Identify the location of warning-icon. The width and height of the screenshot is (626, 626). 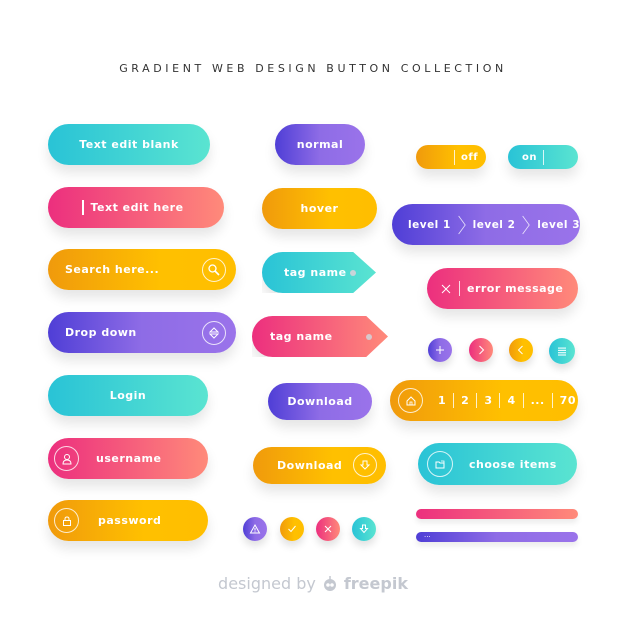
(255, 528).